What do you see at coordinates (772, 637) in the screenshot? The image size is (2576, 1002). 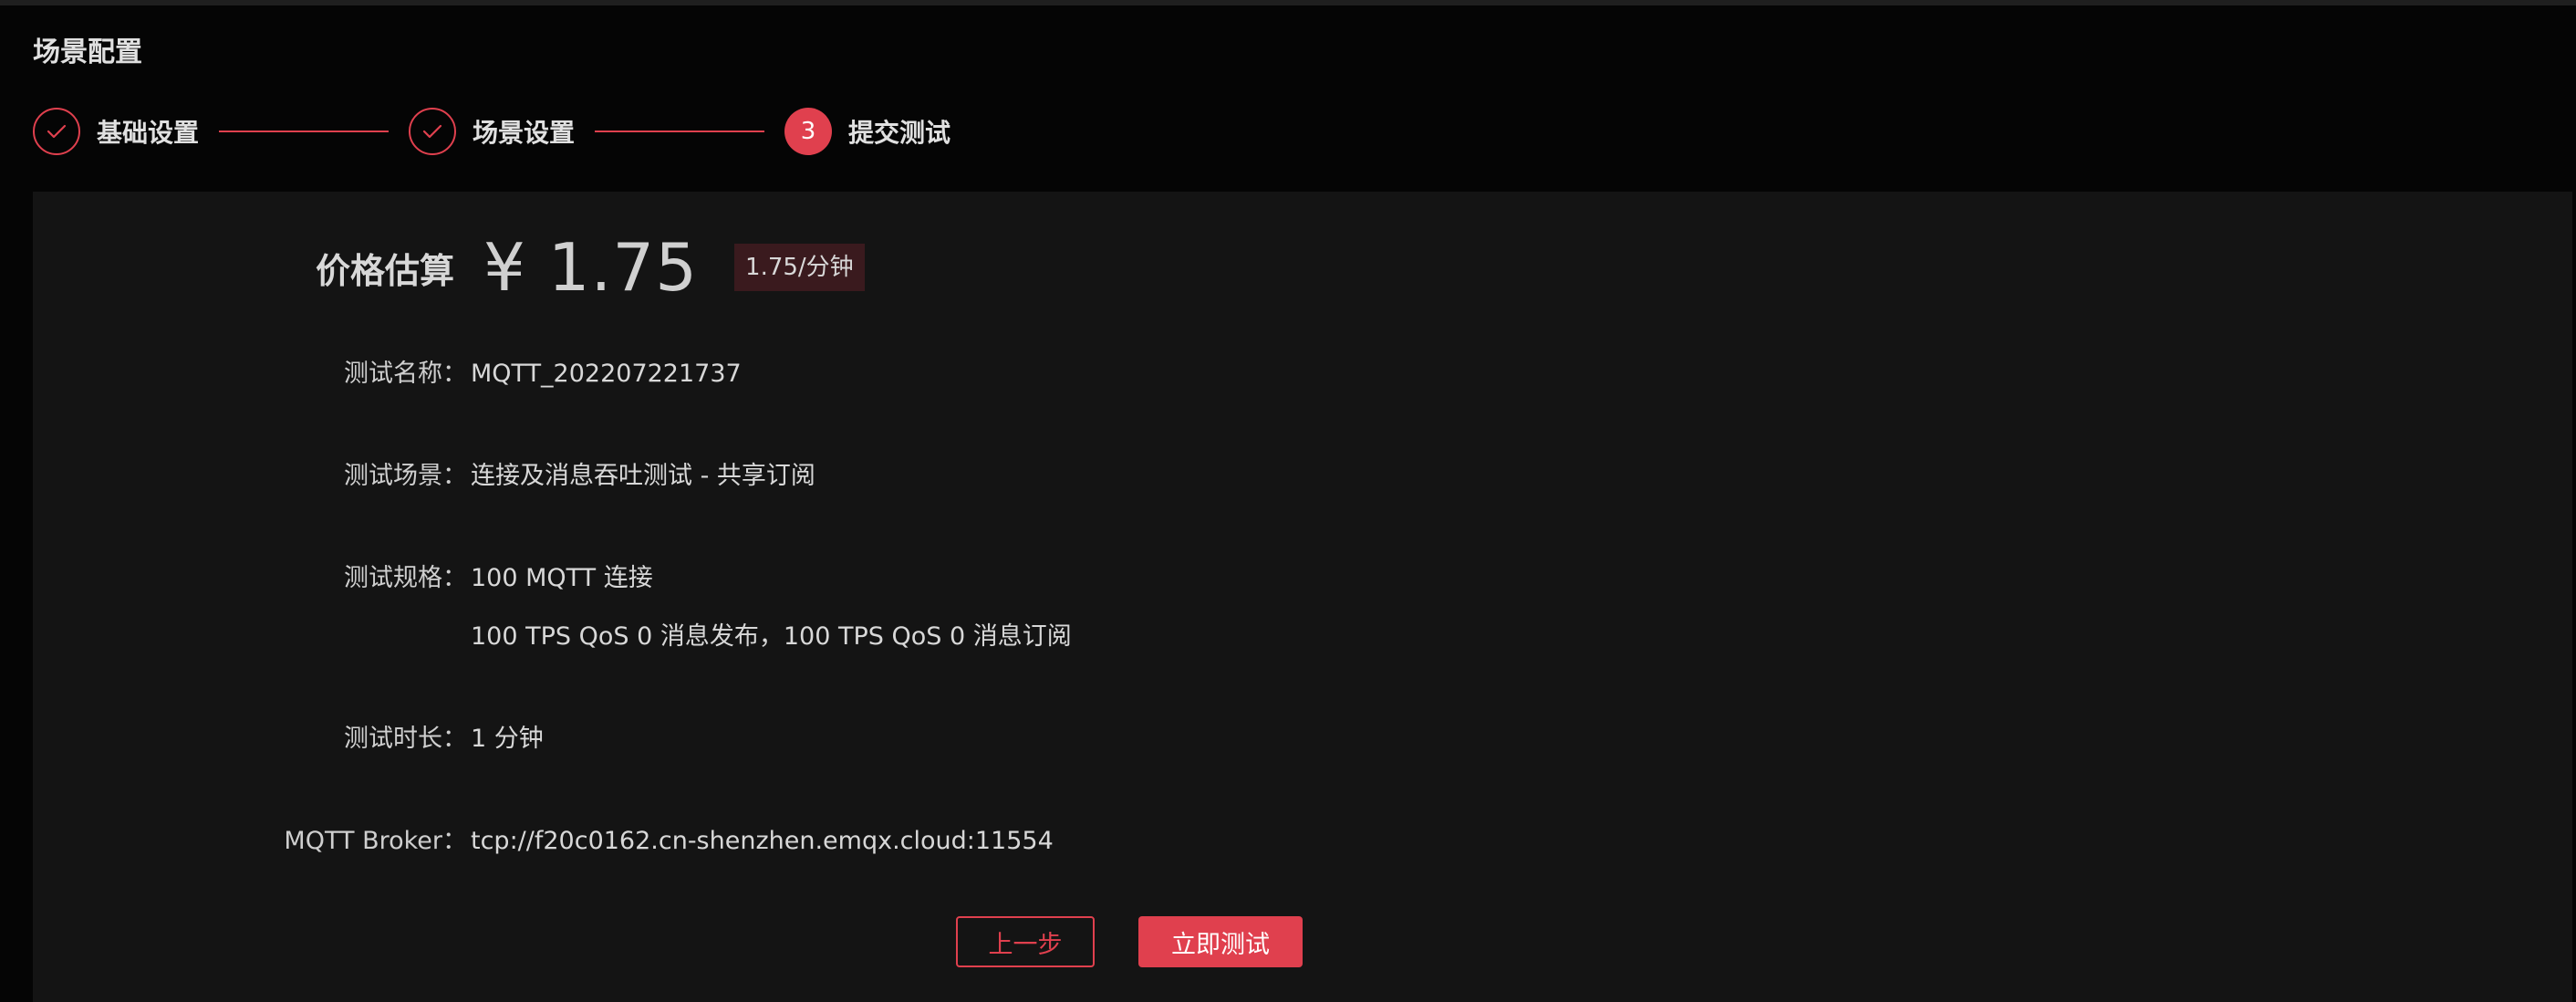 I see `test-spec-throughput: 100 TPS QoS 0 消息发布，100 TPS QoS 0 消息订阅` at bounding box center [772, 637].